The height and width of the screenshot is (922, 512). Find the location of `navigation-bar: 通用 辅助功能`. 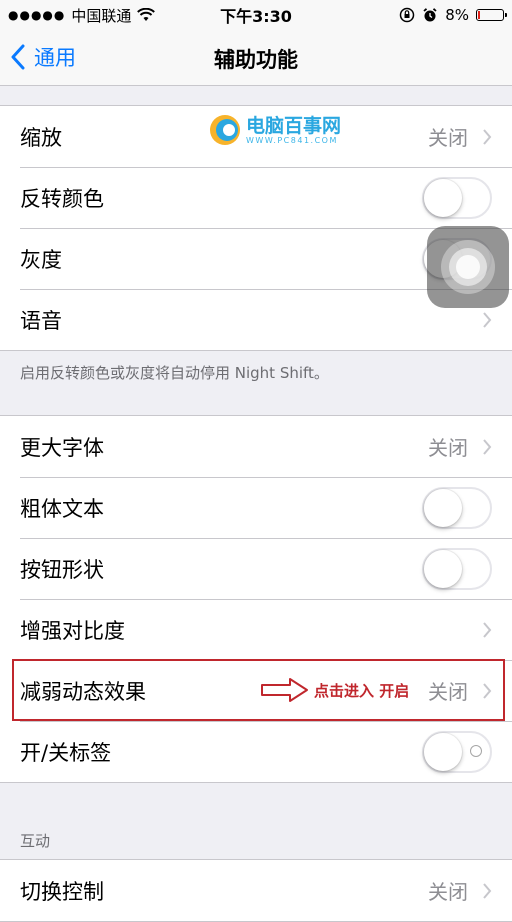

navigation-bar: 通用 辅助功能 is located at coordinates (256, 58).